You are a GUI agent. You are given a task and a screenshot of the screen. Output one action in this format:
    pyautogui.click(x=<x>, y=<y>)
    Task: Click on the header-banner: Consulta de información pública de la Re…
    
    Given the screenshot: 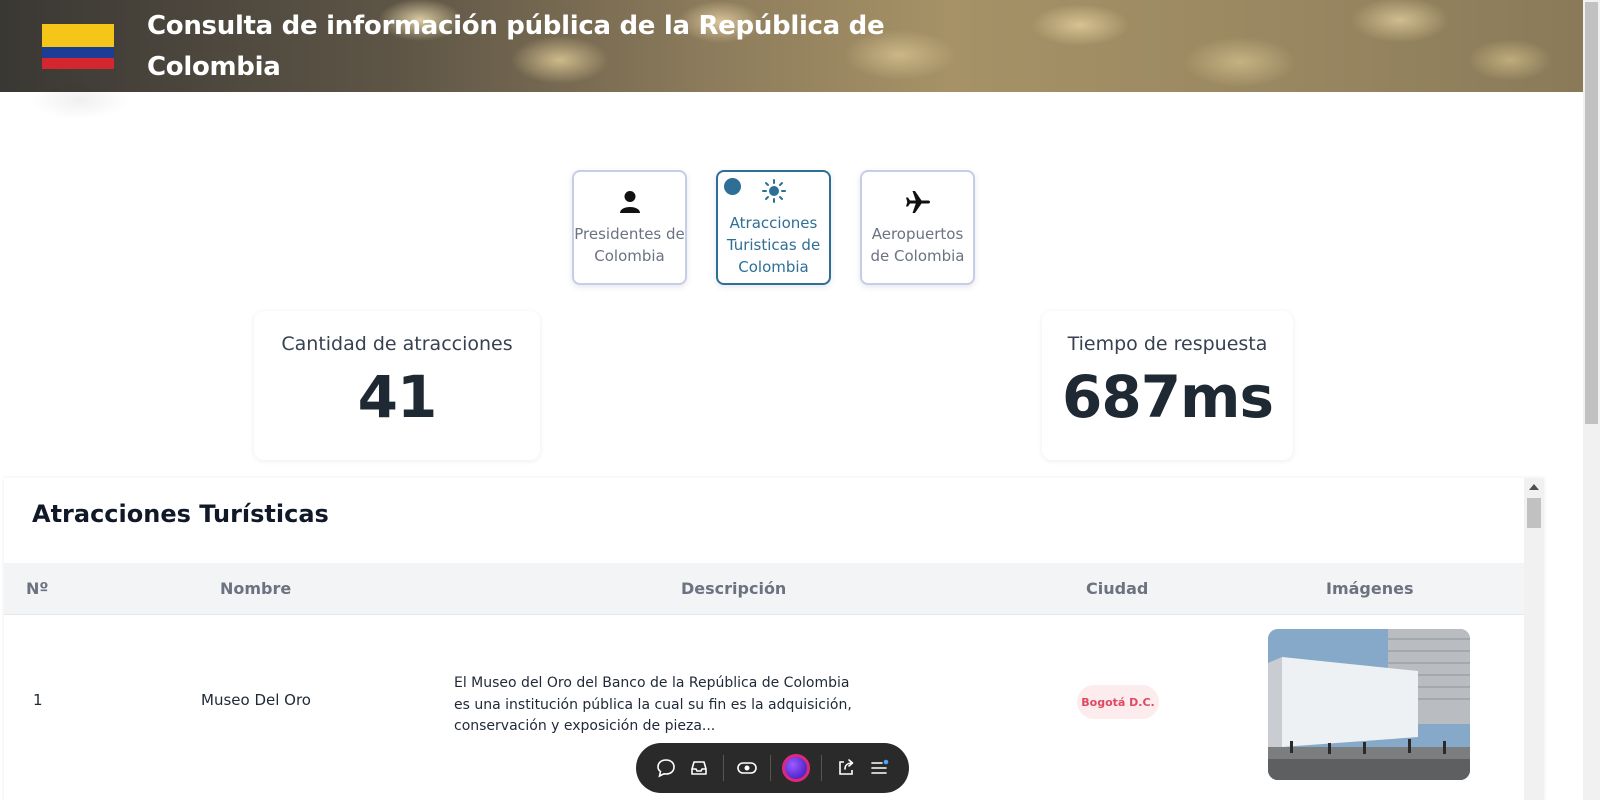 What is the action you would take?
    pyautogui.click(x=791, y=46)
    